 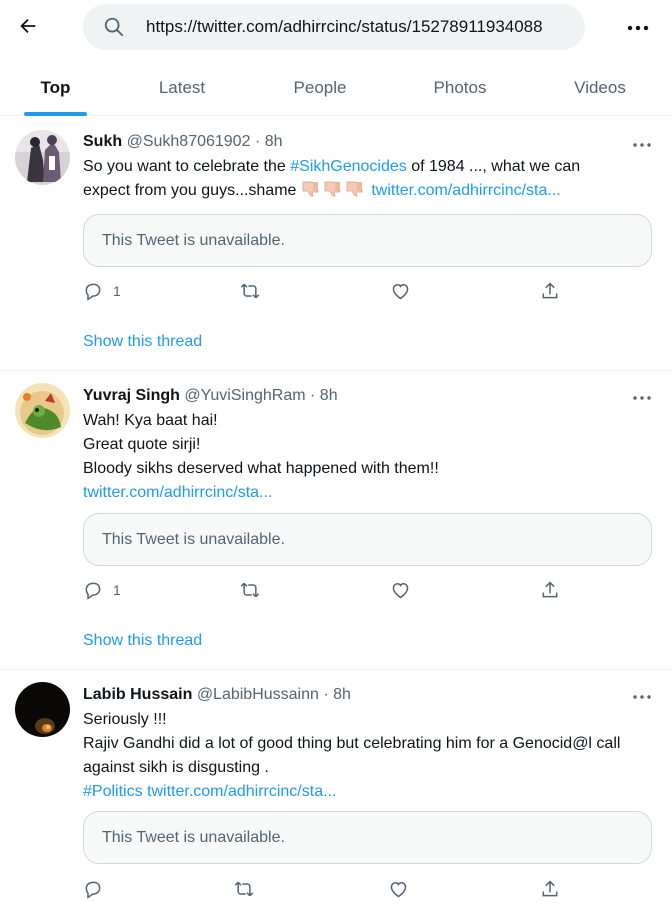 I want to click on active-tab-indicator, so click(x=55, y=114).